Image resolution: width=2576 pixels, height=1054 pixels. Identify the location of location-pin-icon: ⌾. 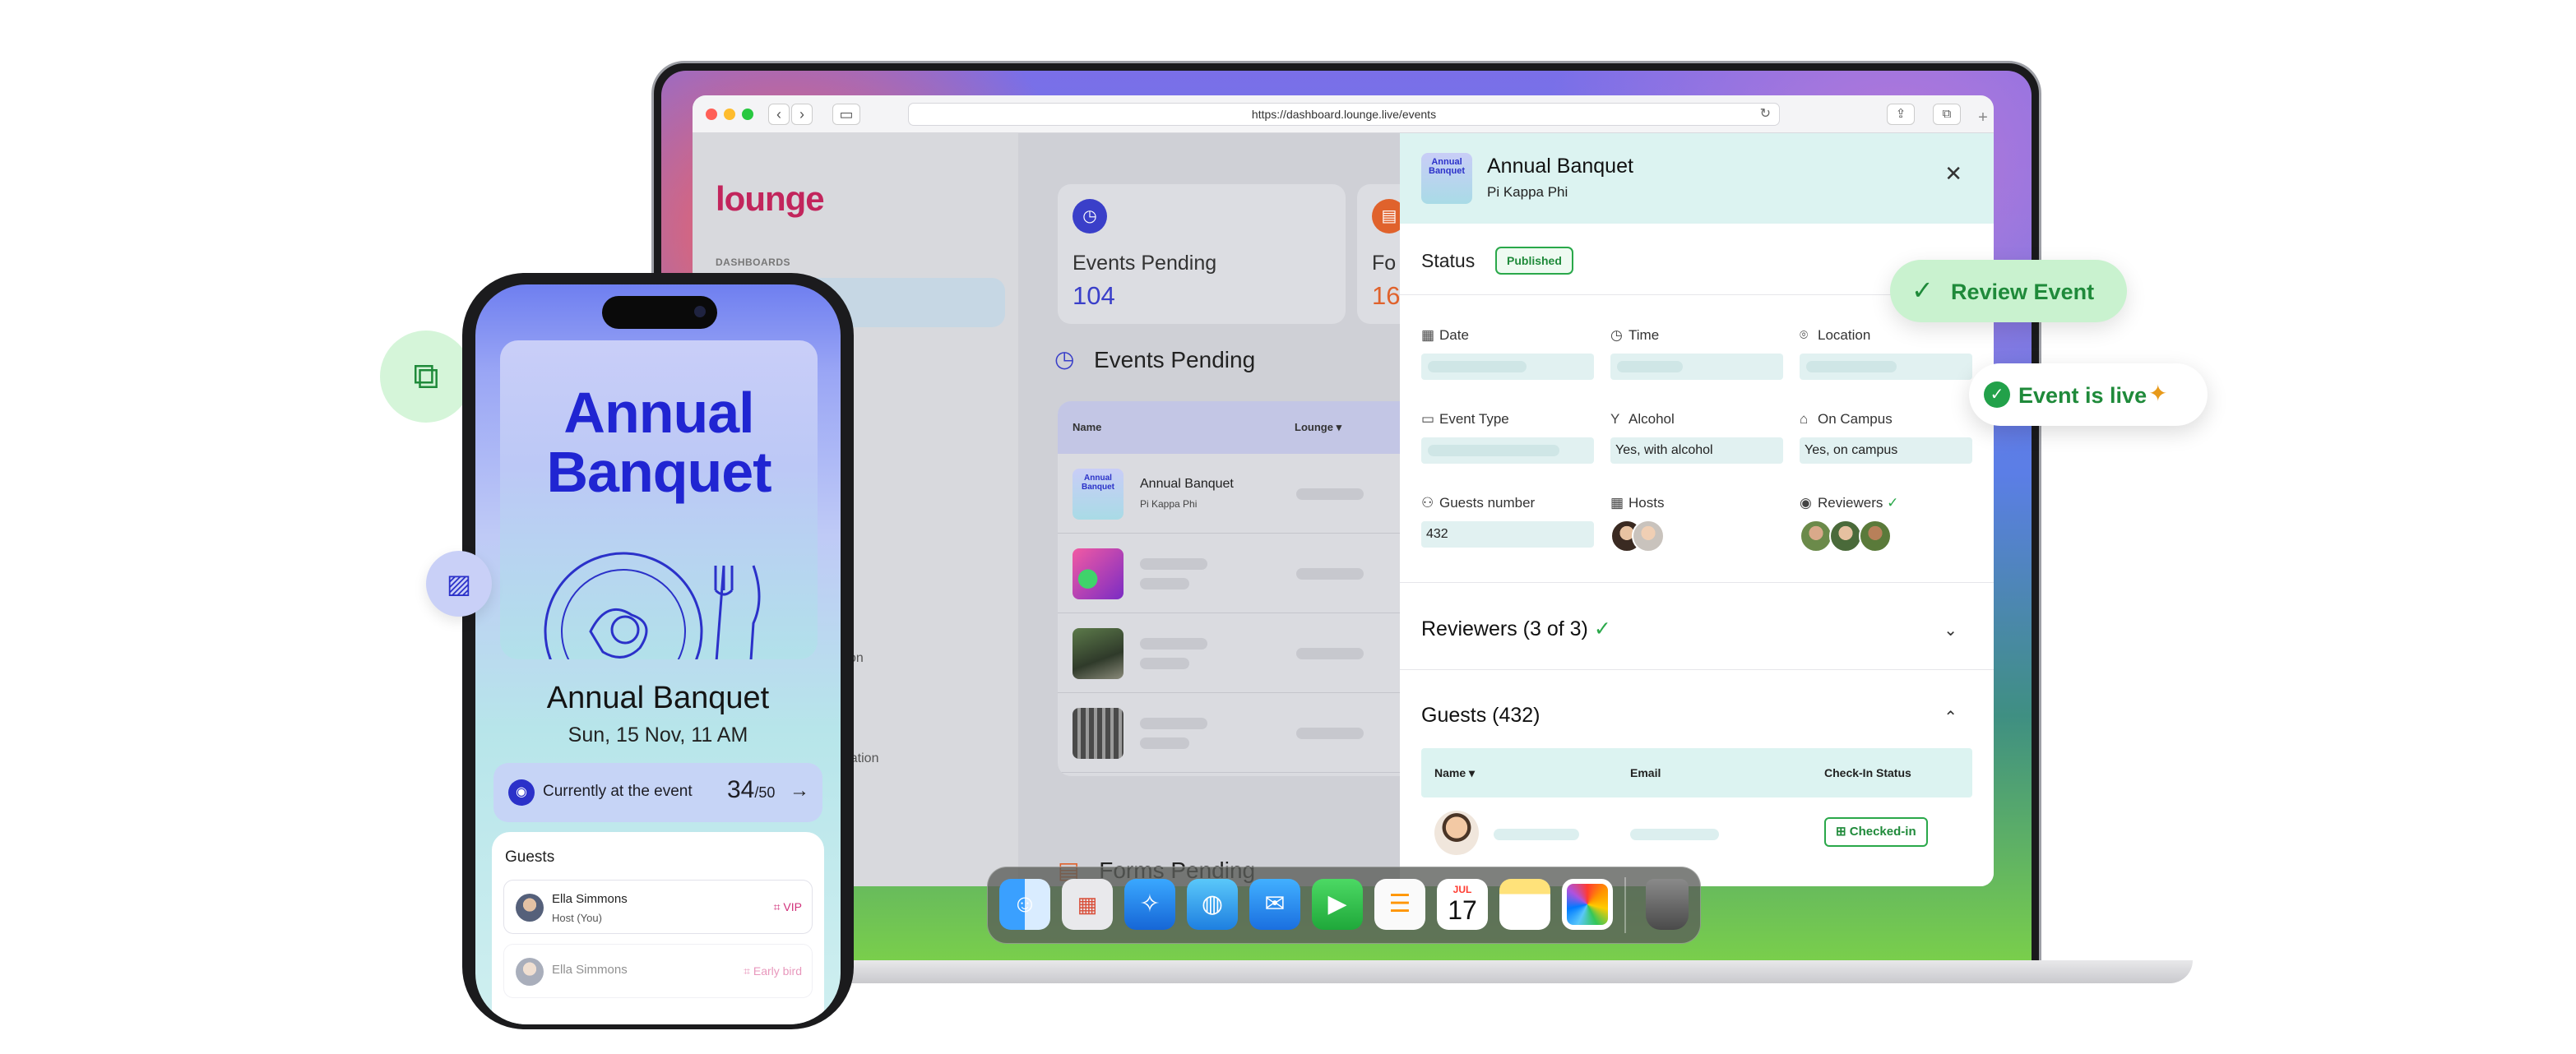
(1804, 335).